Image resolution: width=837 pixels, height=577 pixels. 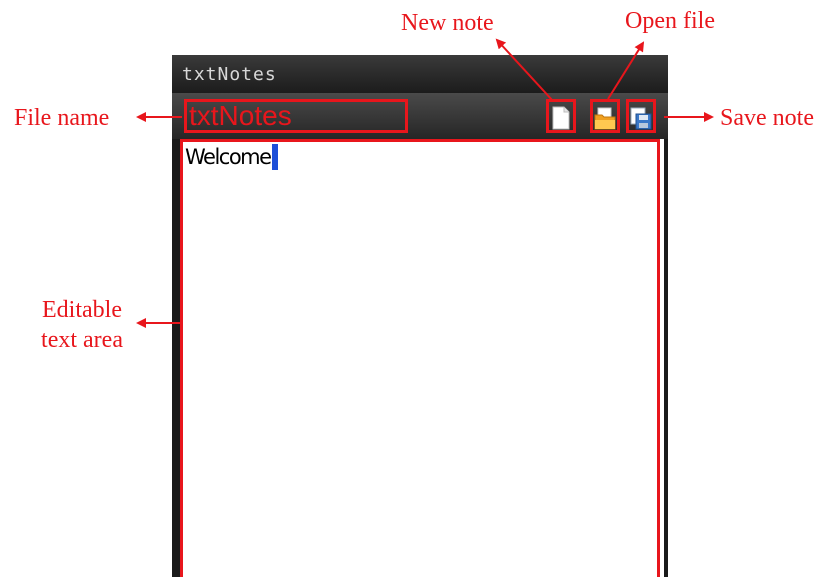 I want to click on text-cursor, so click(x=274, y=157).